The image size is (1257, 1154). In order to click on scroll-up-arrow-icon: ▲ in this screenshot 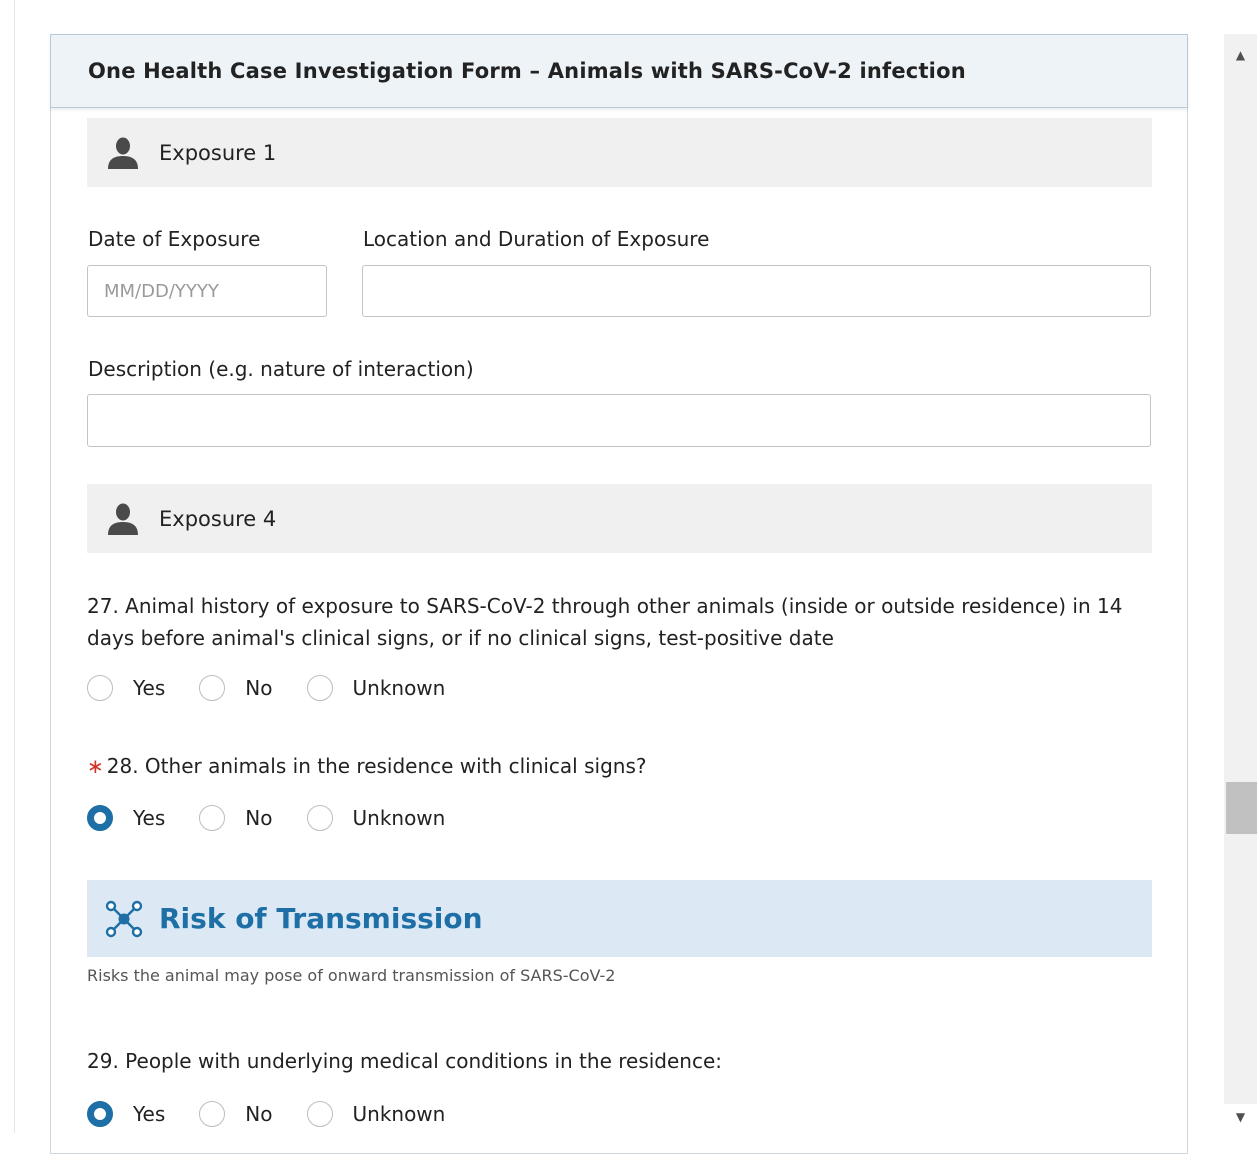, I will do `click(1240, 55)`.